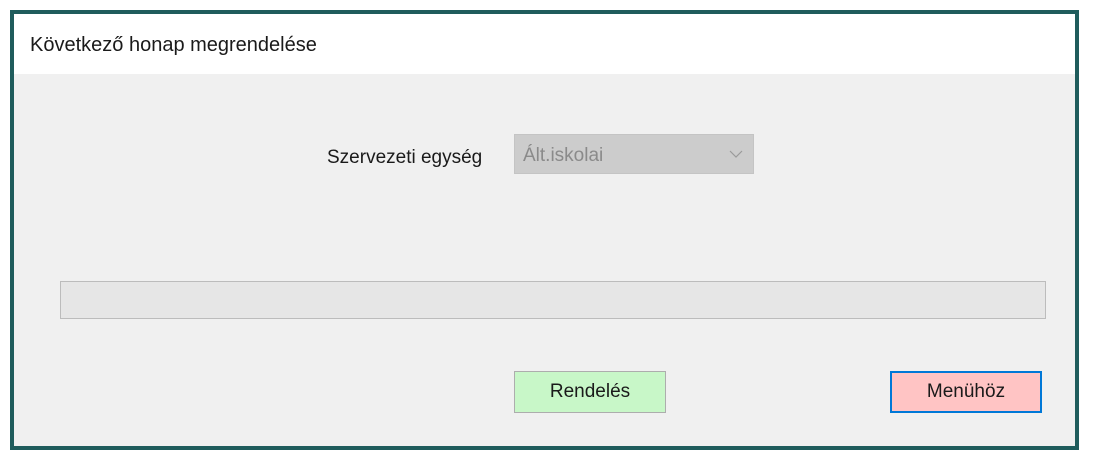  I want to click on progress-bar, so click(553, 300).